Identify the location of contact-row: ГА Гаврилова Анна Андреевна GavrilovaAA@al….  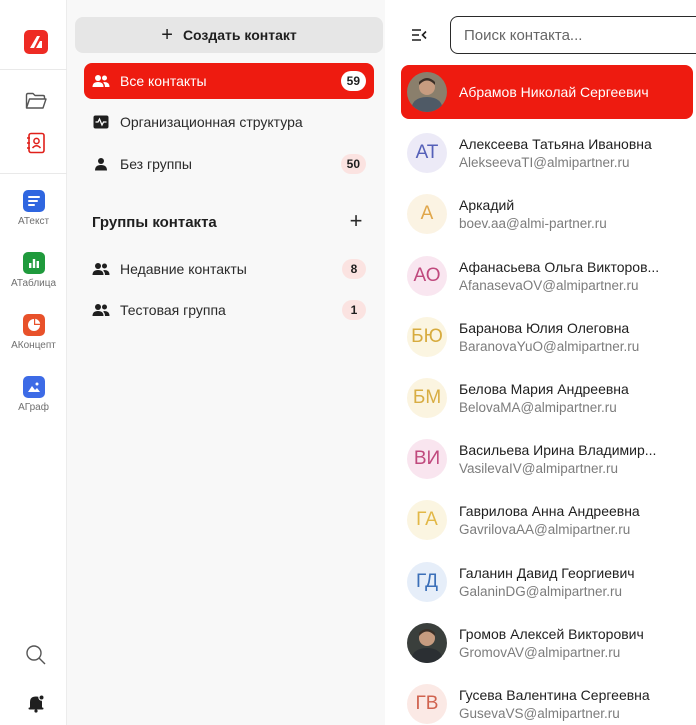
(547, 520).